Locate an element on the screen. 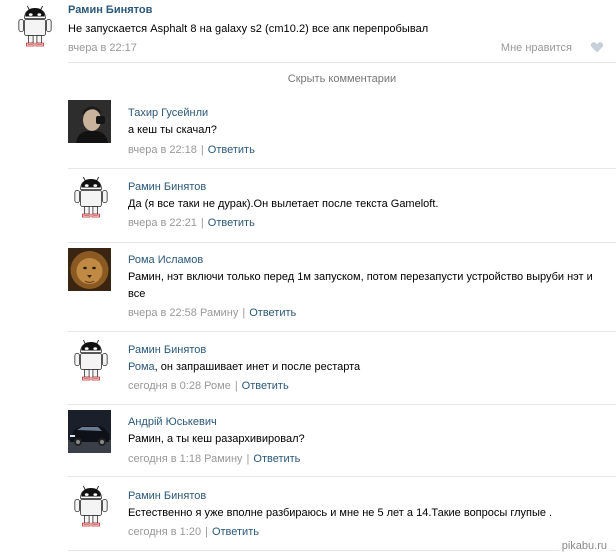  comment-author: Андрій Юськевич is located at coordinates (172, 422).